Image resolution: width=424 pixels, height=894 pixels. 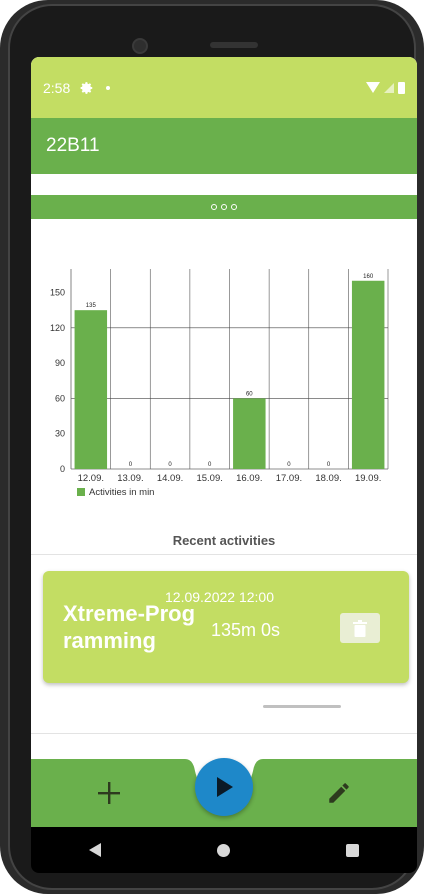 I want to click on status-icons, so click(x=385, y=87).